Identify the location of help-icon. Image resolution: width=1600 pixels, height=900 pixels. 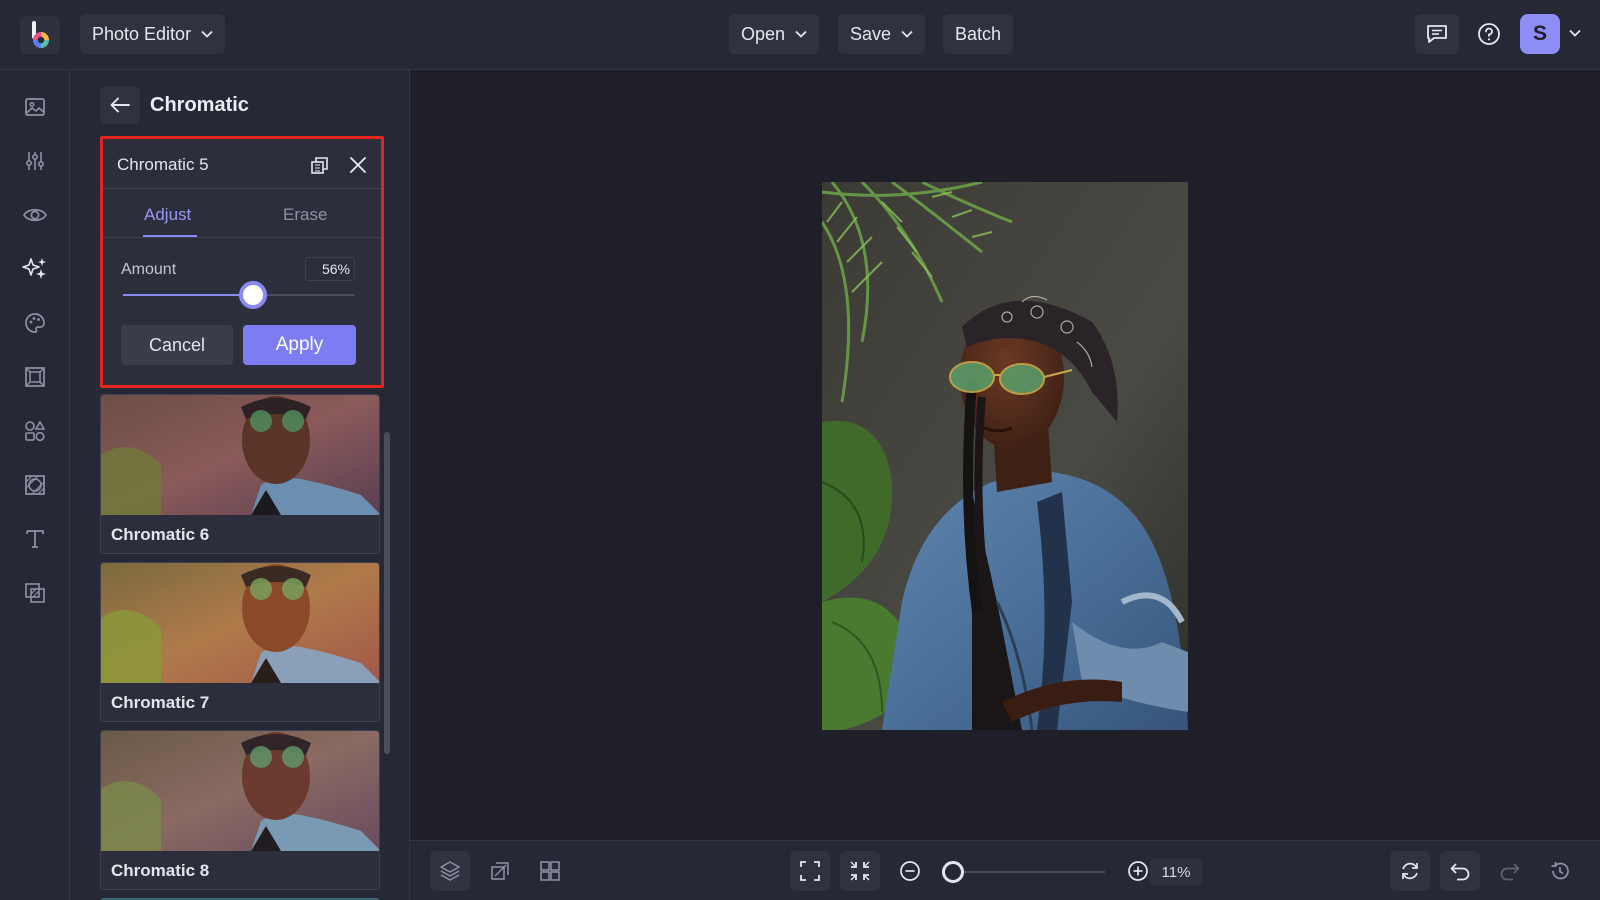
(1489, 34).